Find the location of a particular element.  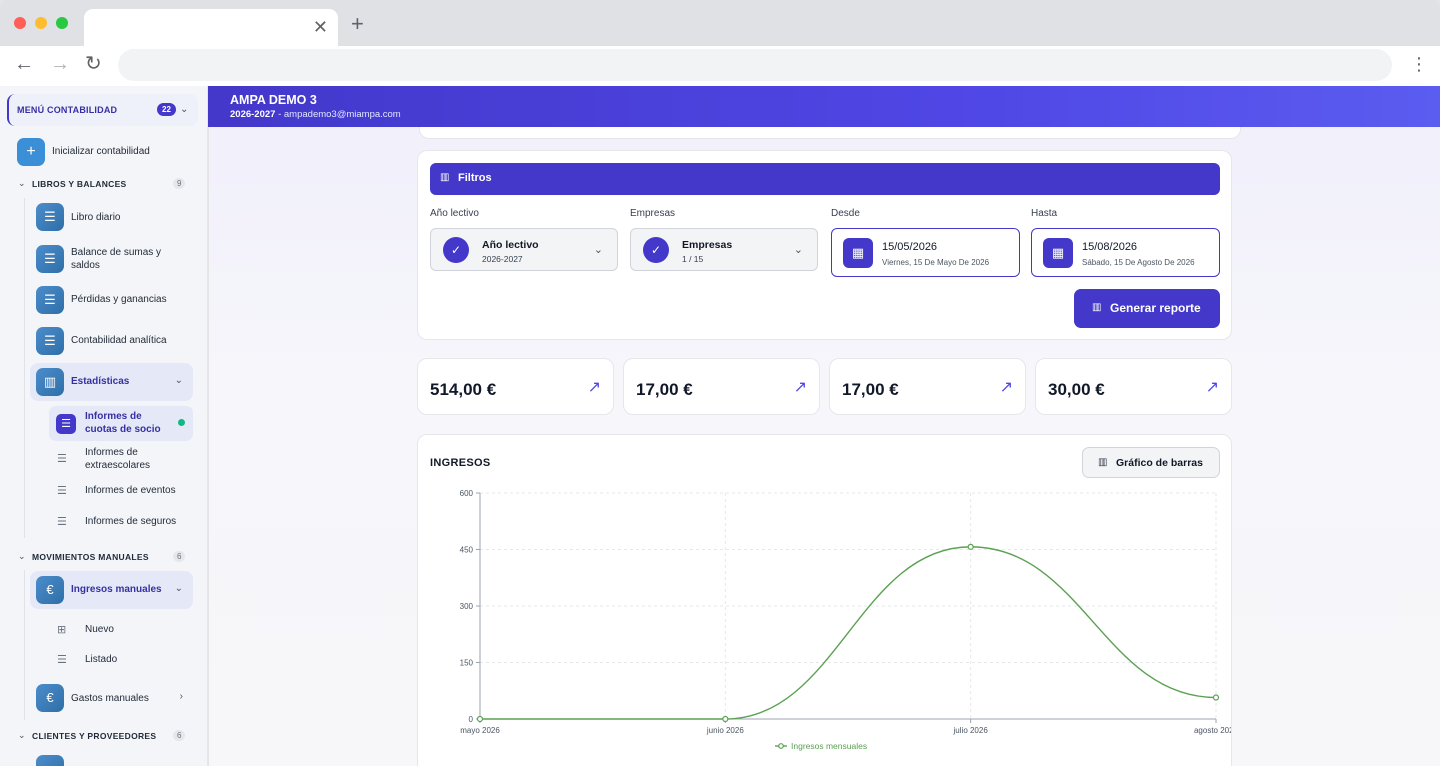

sub-item-label: Informes de seguros is located at coordinates (131, 521).